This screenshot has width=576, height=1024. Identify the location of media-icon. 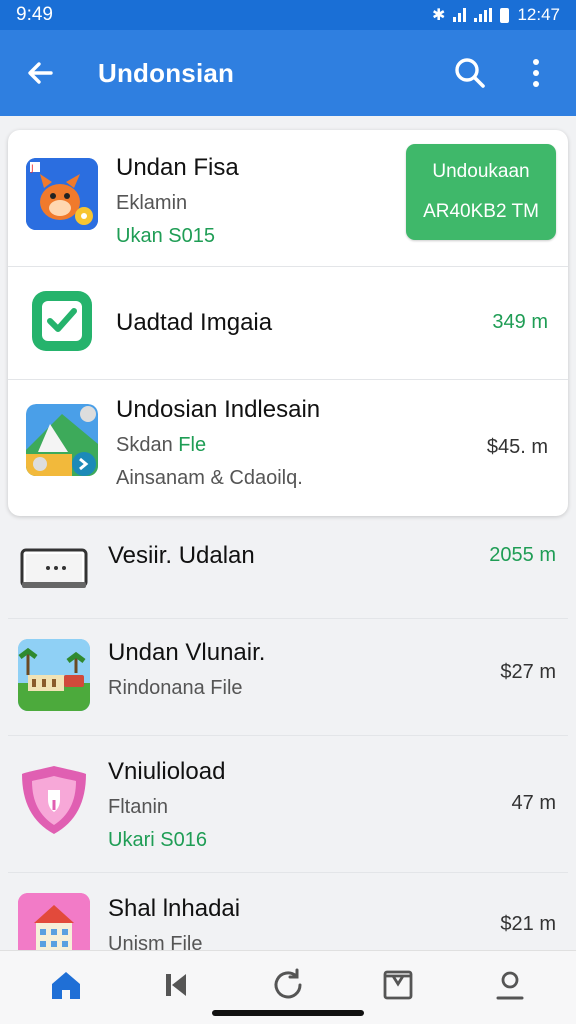
(177, 985).